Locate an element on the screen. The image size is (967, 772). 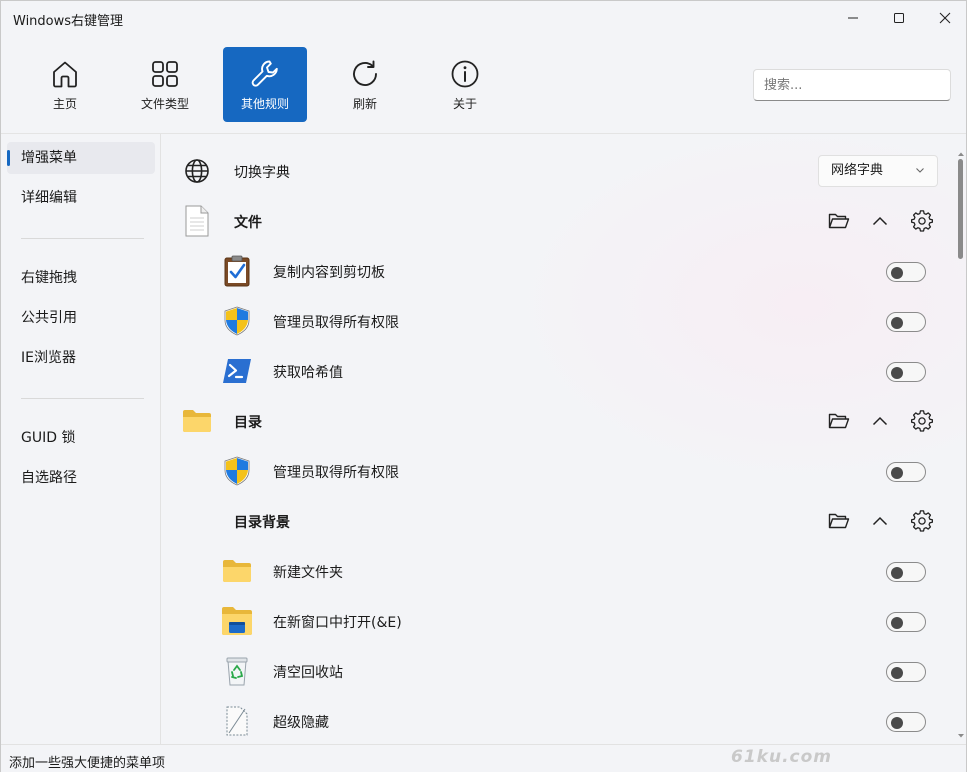
sidebar-item-label: 右键拖拽 is located at coordinates (49, 278).